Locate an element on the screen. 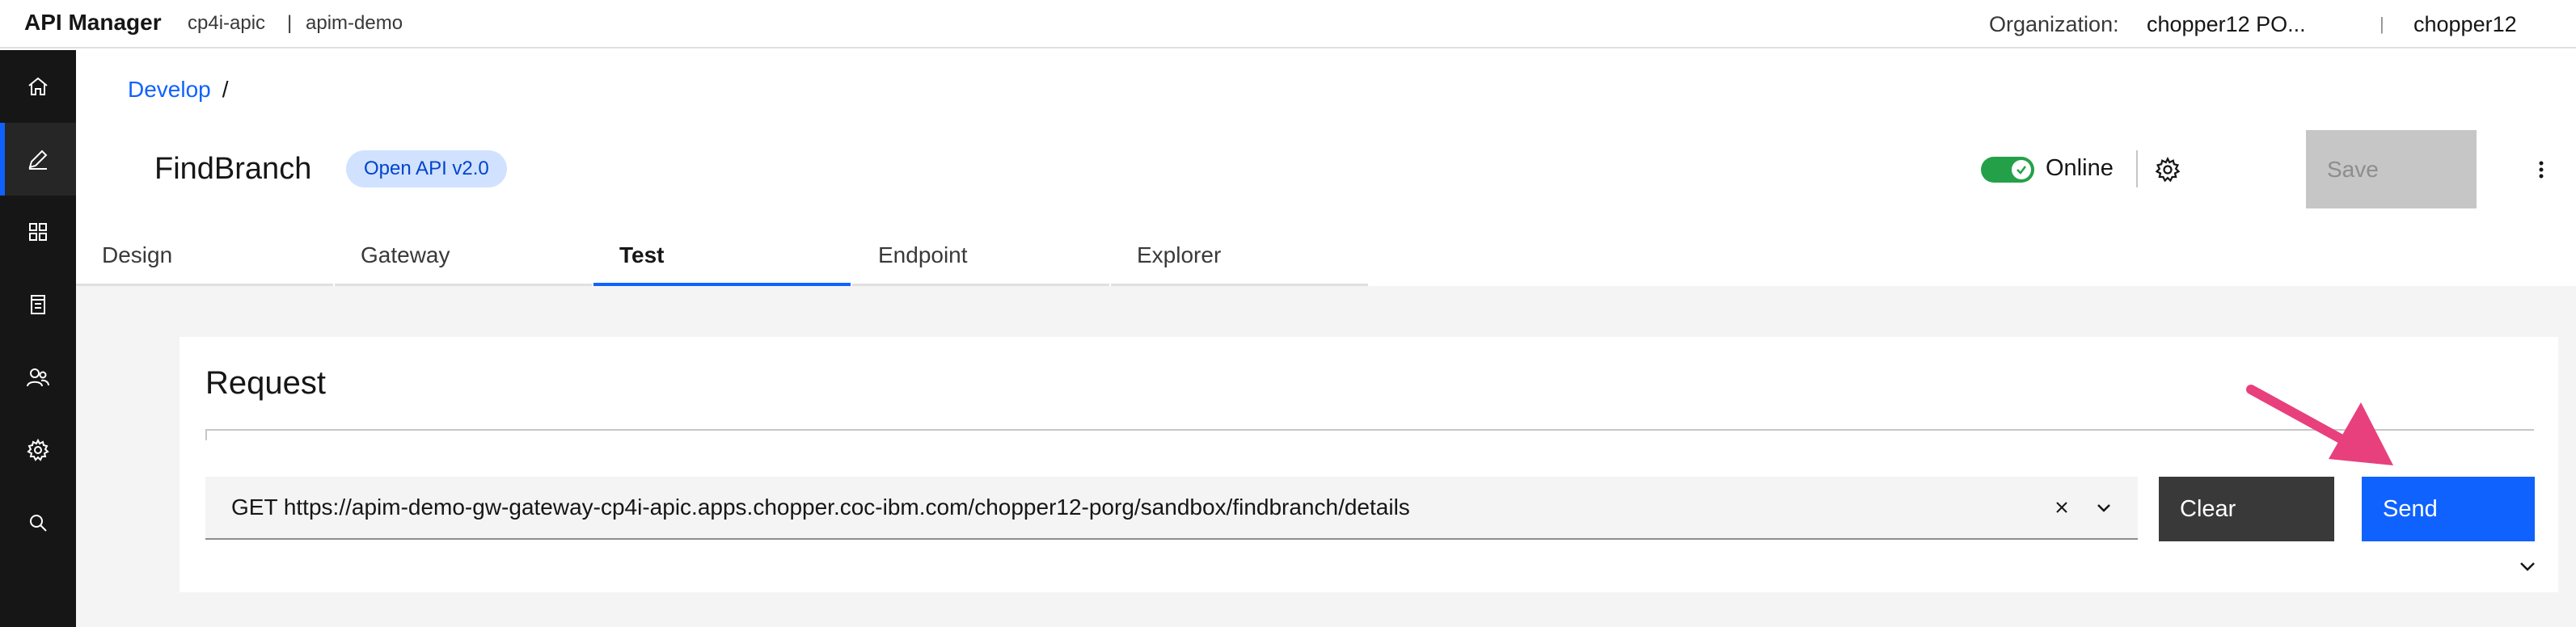 This screenshot has width=2576, height=627. home-icon is located at coordinates (38, 86).